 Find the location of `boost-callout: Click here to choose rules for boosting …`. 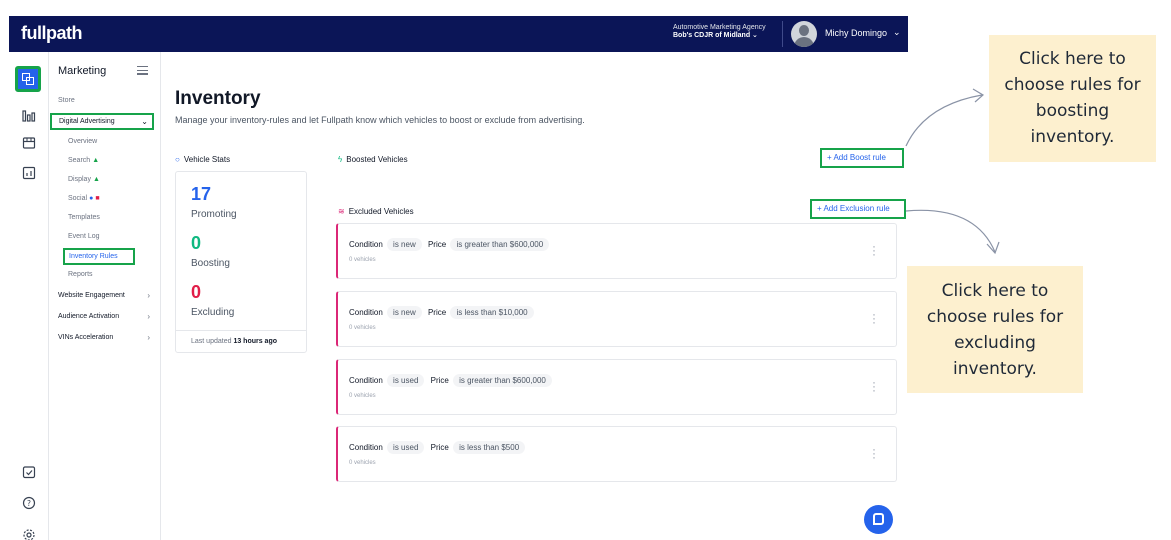

boost-callout: Click here to choose rules for boosting … is located at coordinates (1072, 98).